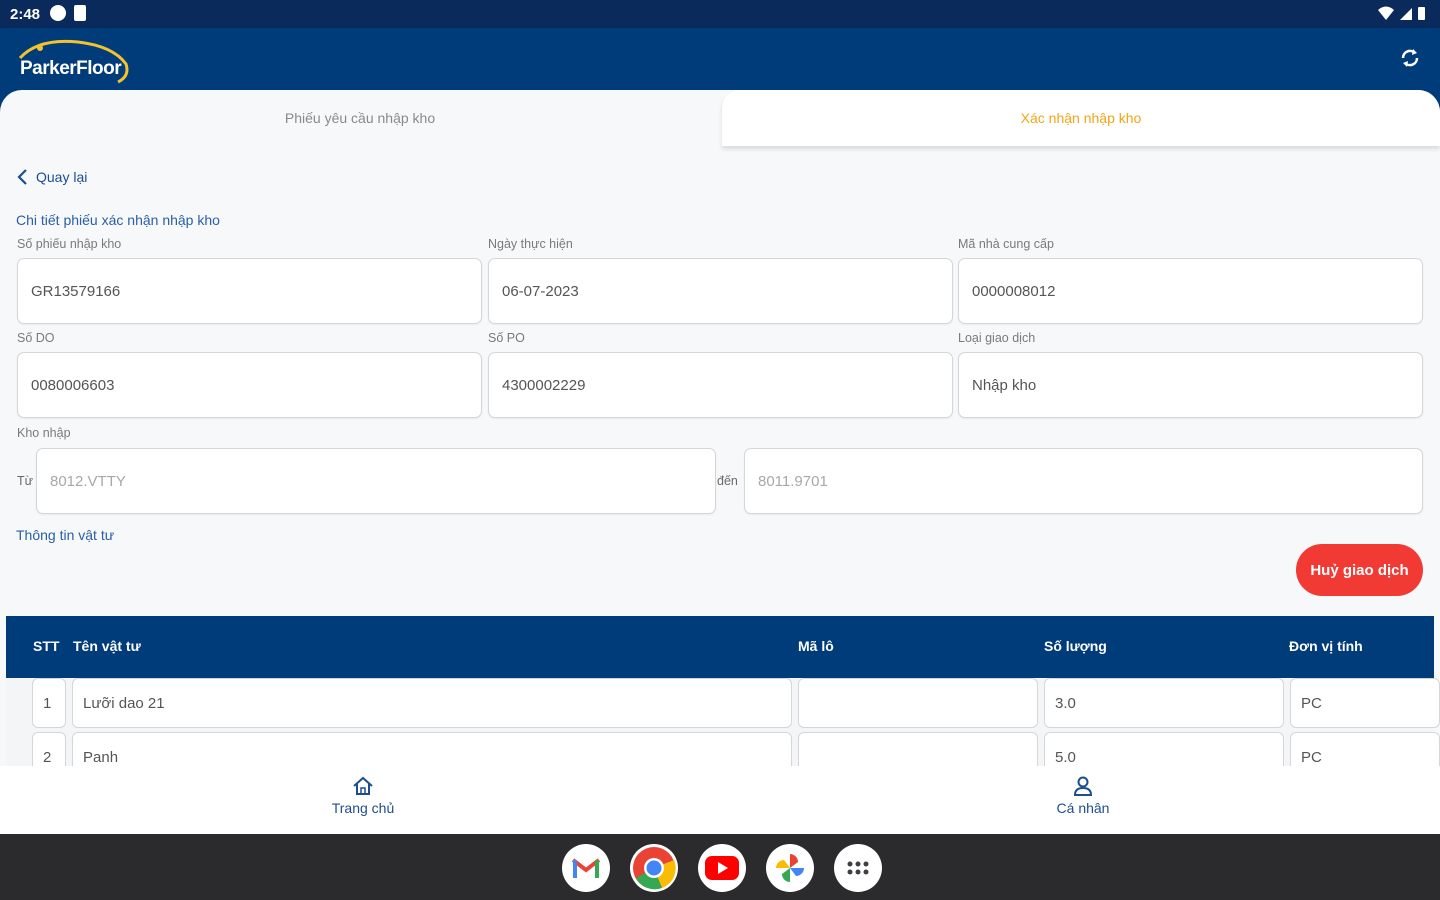 This screenshot has height=900, width=1440. What do you see at coordinates (720, 800) in the screenshot?
I see `bottom-nav: Trang chủ Cá nhân` at bounding box center [720, 800].